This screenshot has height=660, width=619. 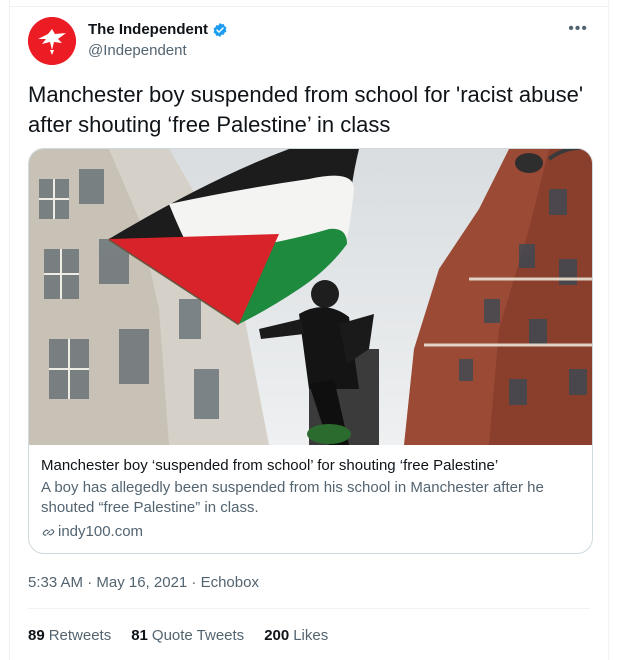 What do you see at coordinates (310, 532) in the screenshot?
I see `link-domain-row: indy100.com` at bounding box center [310, 532].